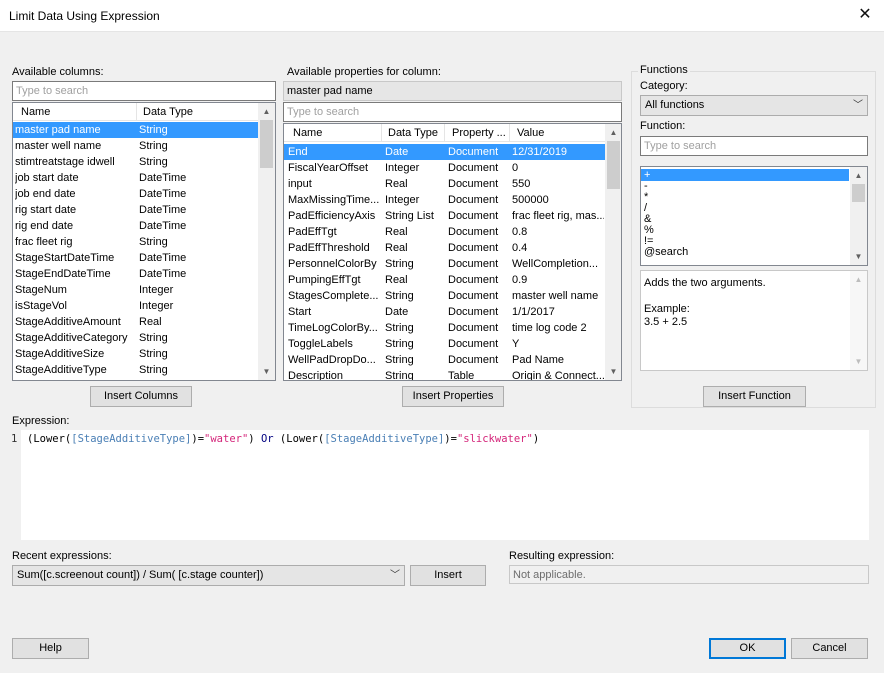 The width and height of the screenshot is (884, 673). What do you see at coordinates (444, 200) in the screenshot?
I see `property-row: MaxMissingTime... Integer Document 500000` at bounding box center [444, 200].